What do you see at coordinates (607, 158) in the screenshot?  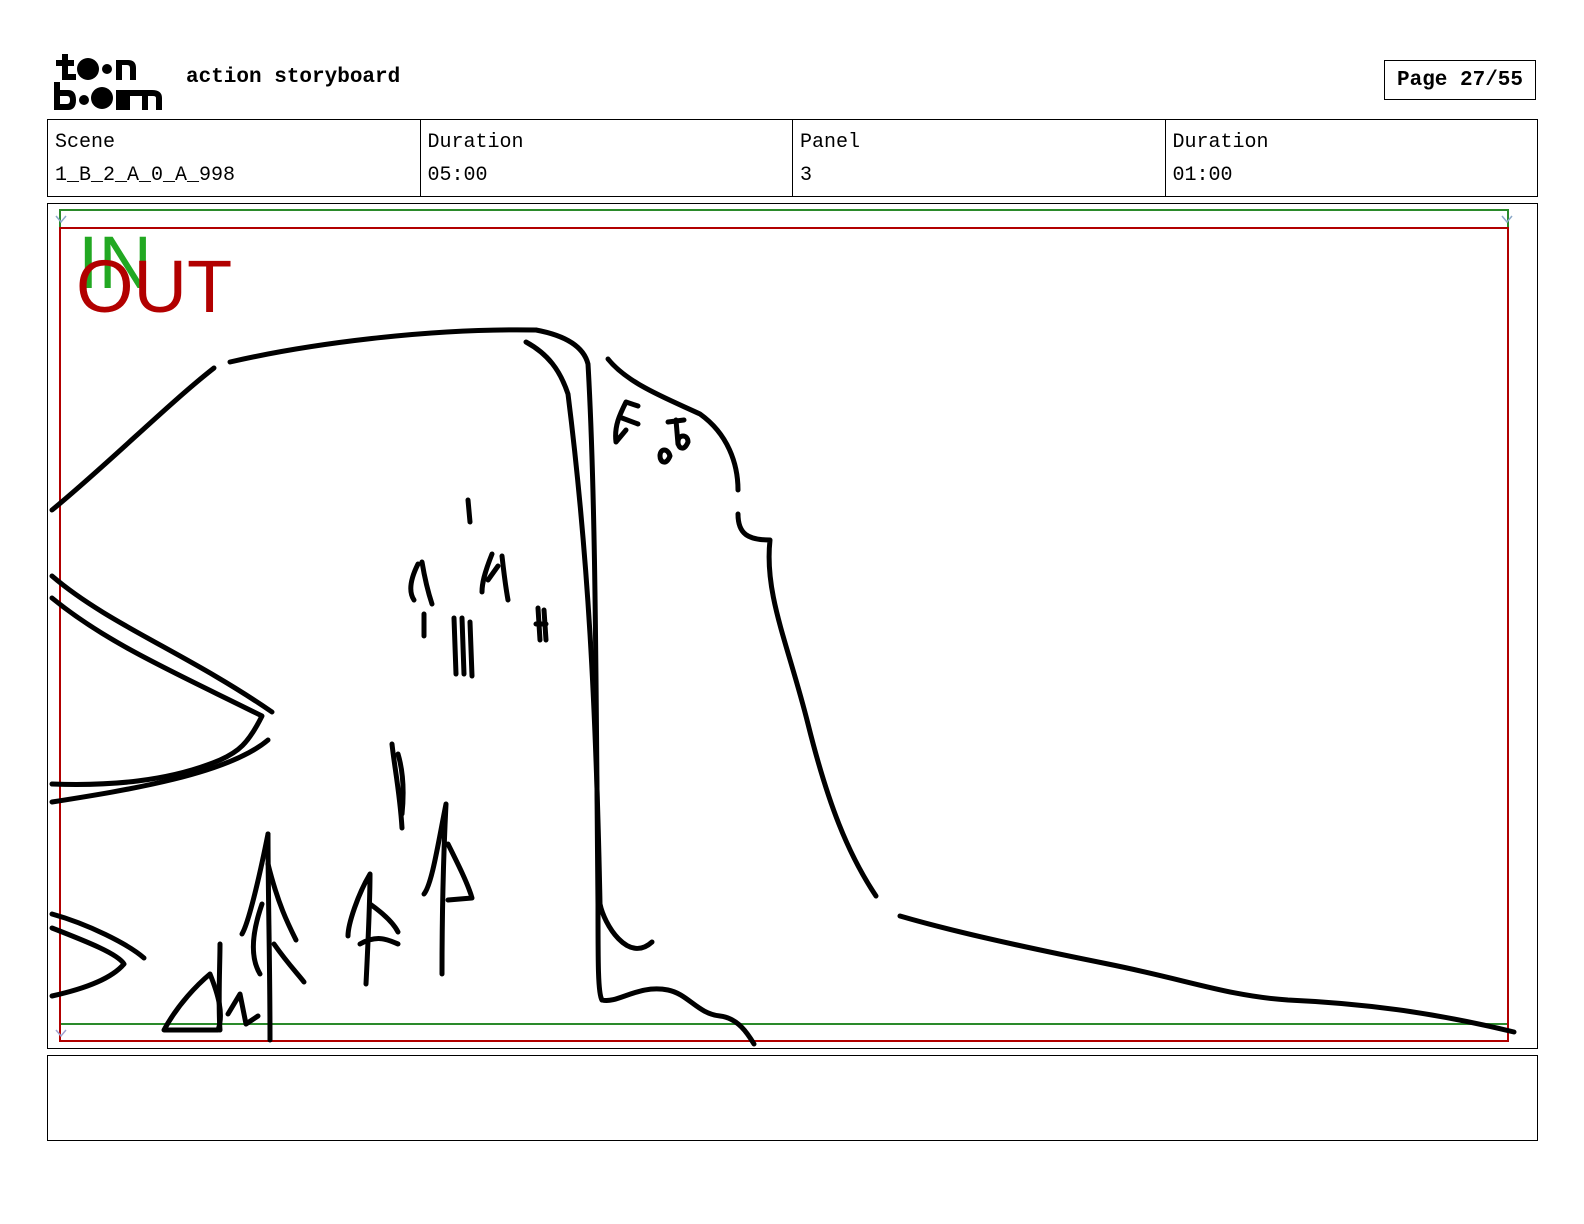 I see `scene-duration-cell: Duration 05:00` at bounding box center [607, 158].